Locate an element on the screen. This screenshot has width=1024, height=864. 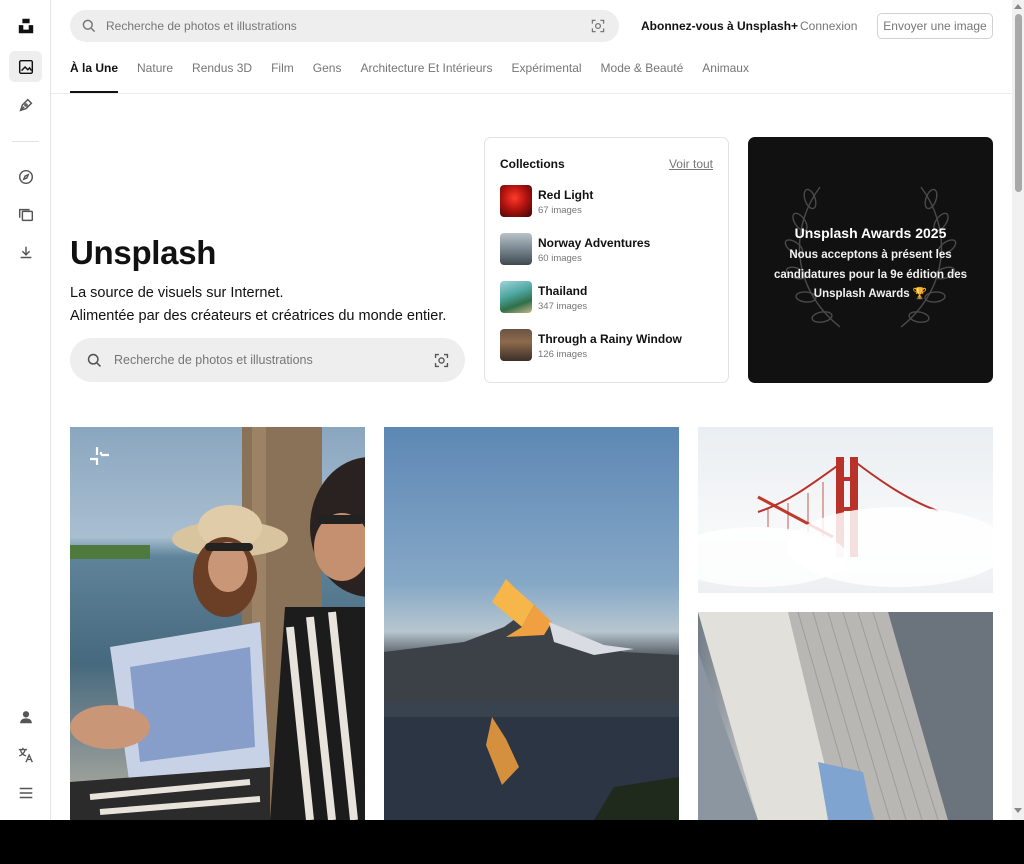
hamburger-menu-icon is located at coordinates (25, 792).